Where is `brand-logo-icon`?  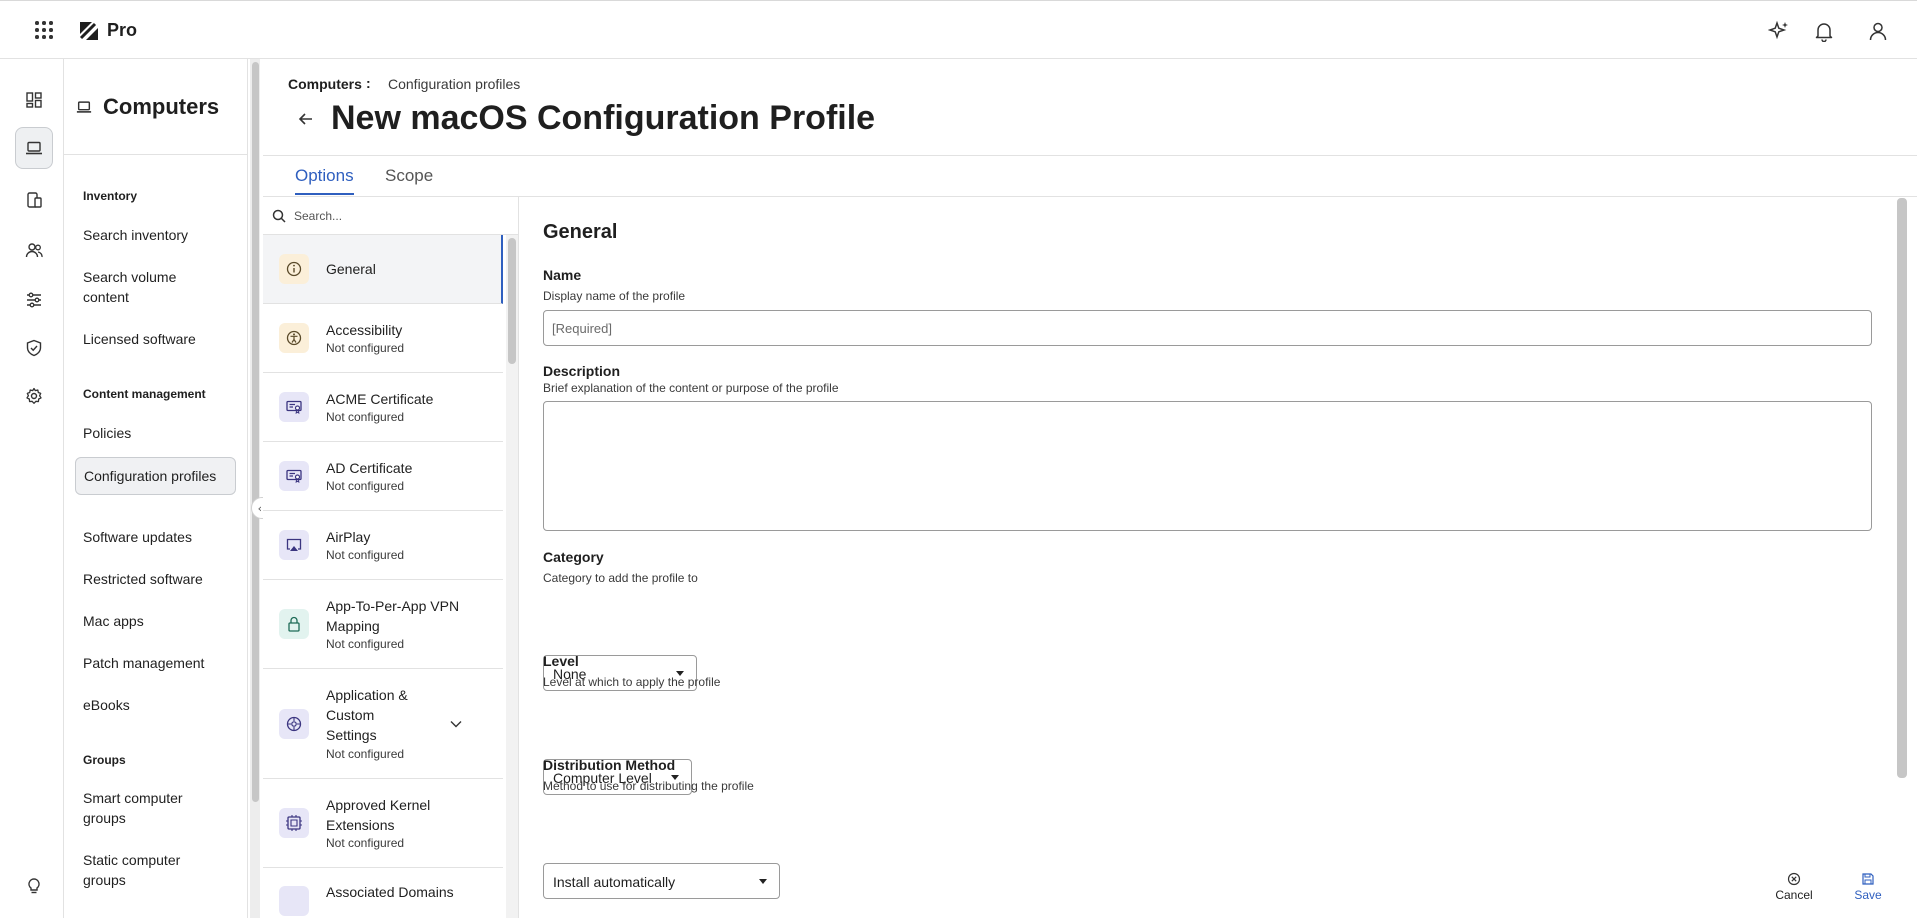 brand-logo-icon is located at coordinates (88, 31).